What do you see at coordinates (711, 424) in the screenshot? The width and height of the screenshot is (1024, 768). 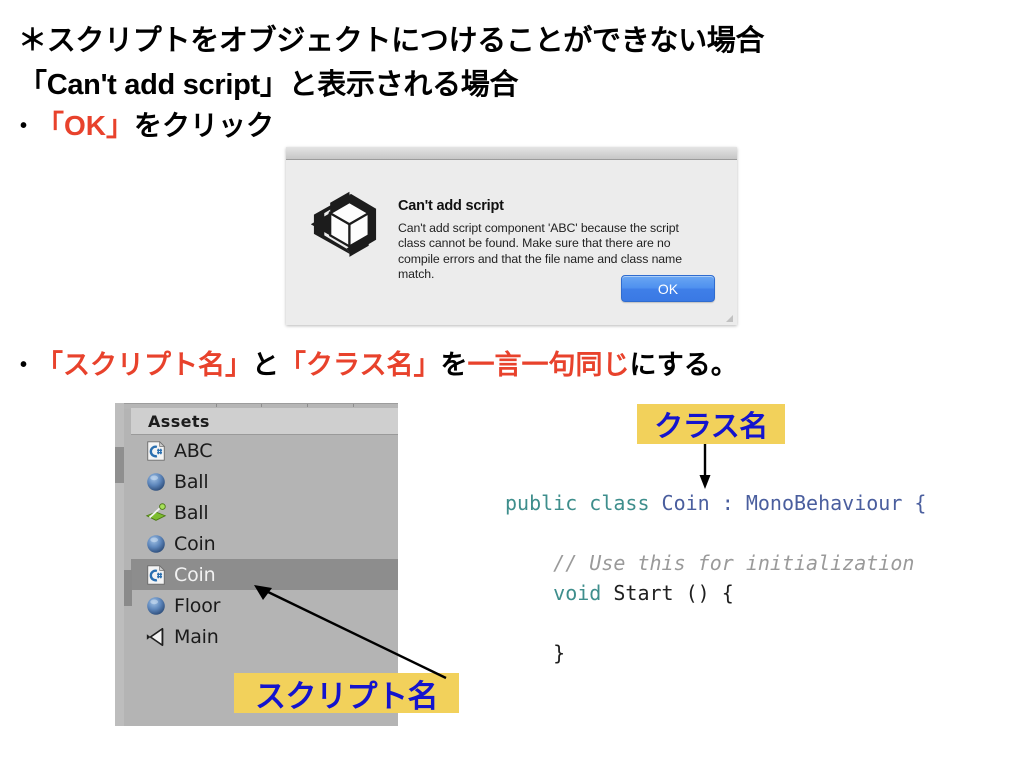 I see `annotation-class-name: クラス名` at bounding box center [711, 424].